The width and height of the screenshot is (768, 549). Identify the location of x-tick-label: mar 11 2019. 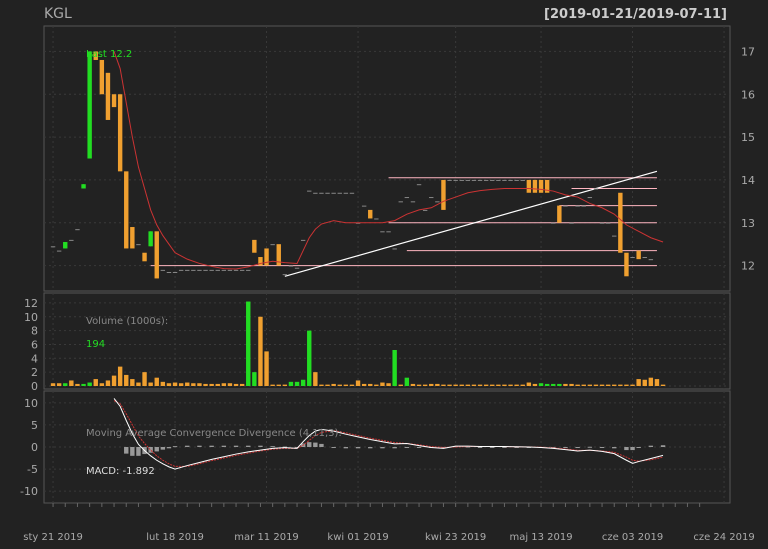
(266, 537).